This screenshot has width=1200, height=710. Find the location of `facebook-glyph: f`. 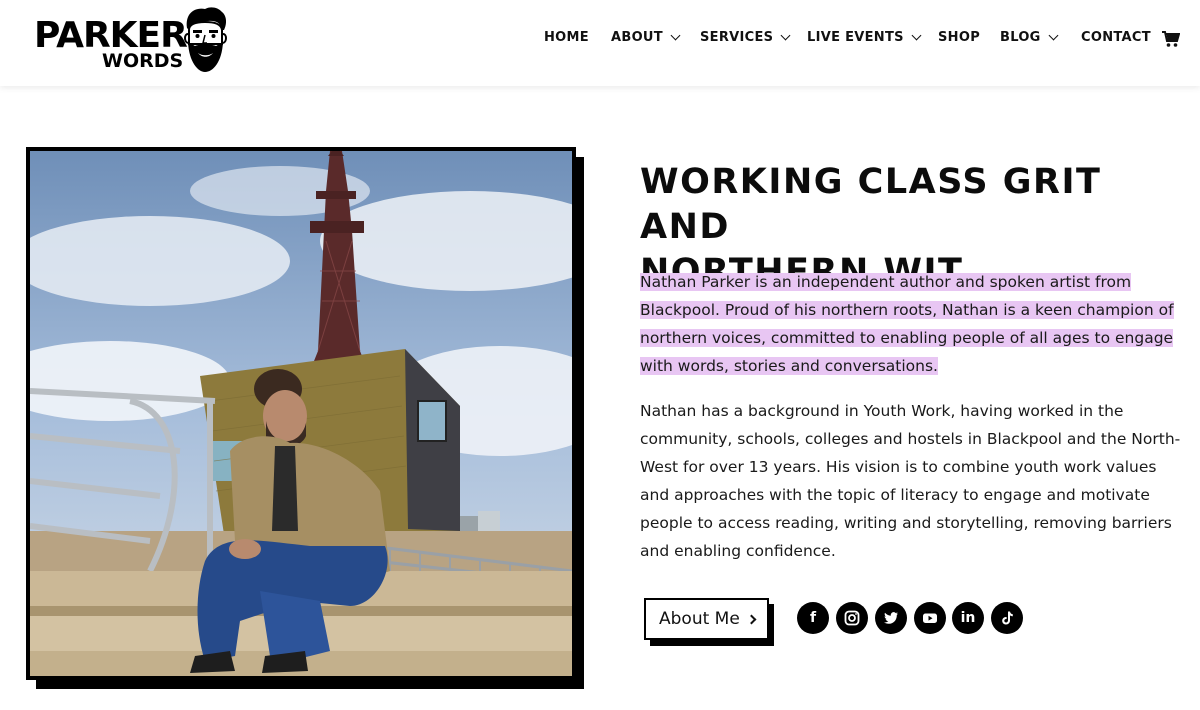

facebook-glyph: f is located at coordinates (813, 618).